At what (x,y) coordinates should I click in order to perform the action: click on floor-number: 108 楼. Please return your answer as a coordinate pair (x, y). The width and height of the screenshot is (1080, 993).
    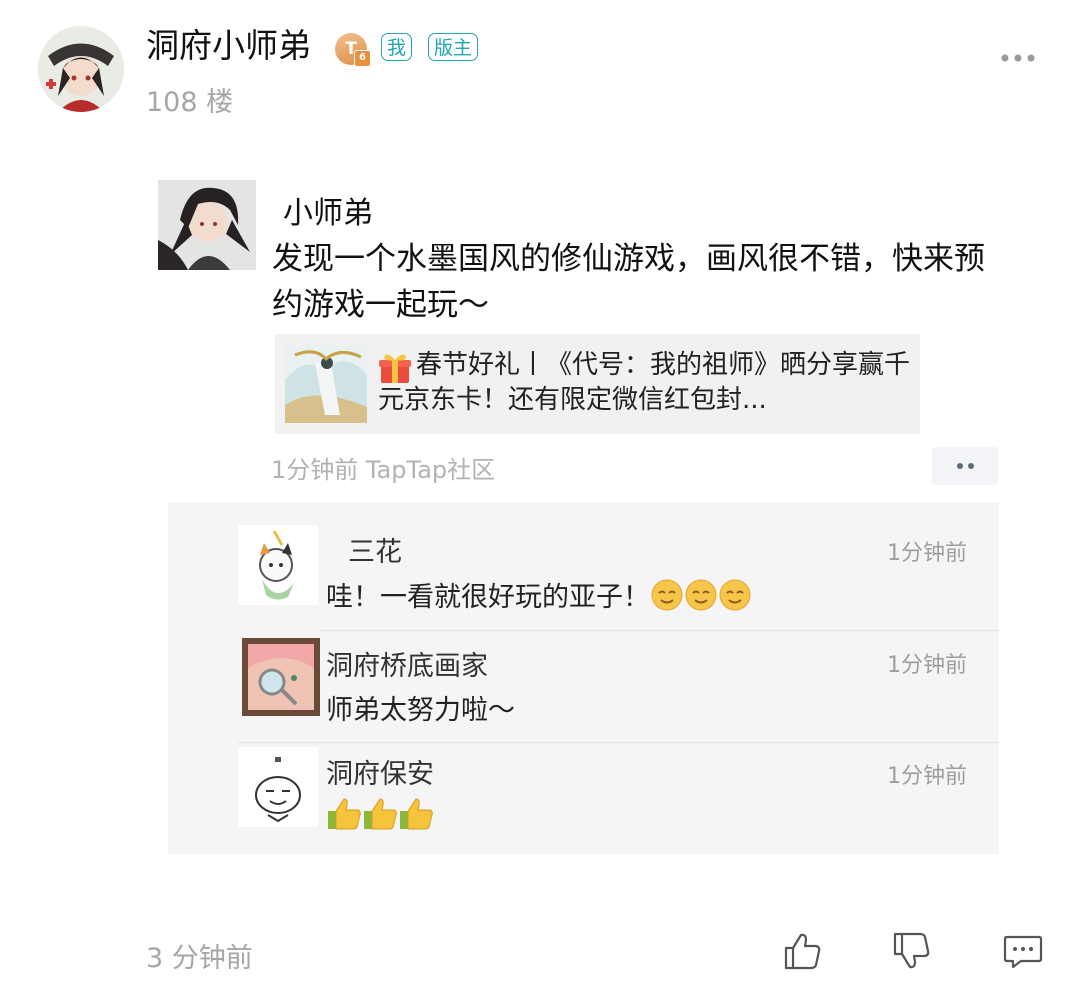
    Looking at the image, I should click on (190, 102).